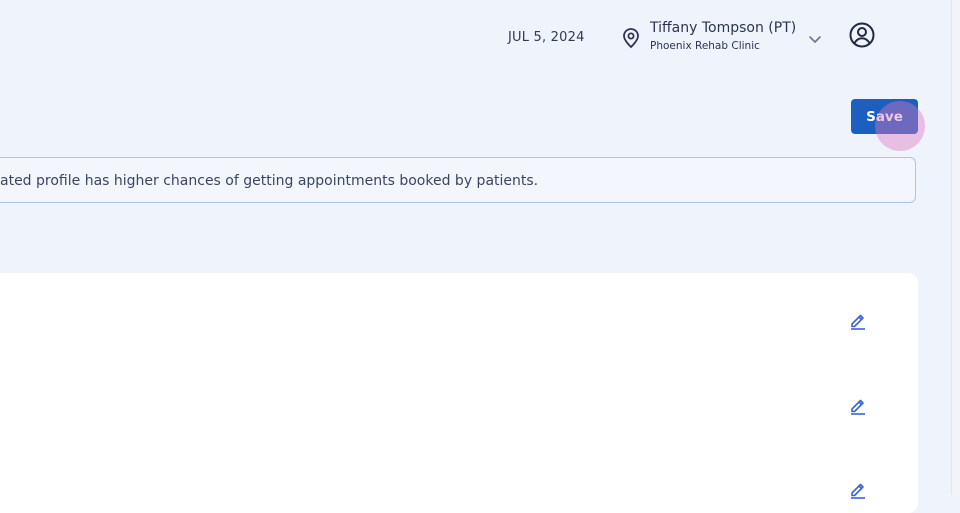 This screenshot has height=513, width=960. Describe the element at coordinates (884, 116) in the screenshot. I see `save-button: Save` at that location.